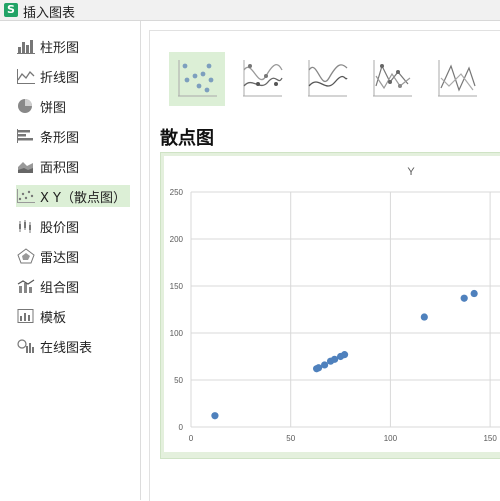 This screenshot has height=501, width=500. I want to click on x-tick-label: 100, so click(391, 438).